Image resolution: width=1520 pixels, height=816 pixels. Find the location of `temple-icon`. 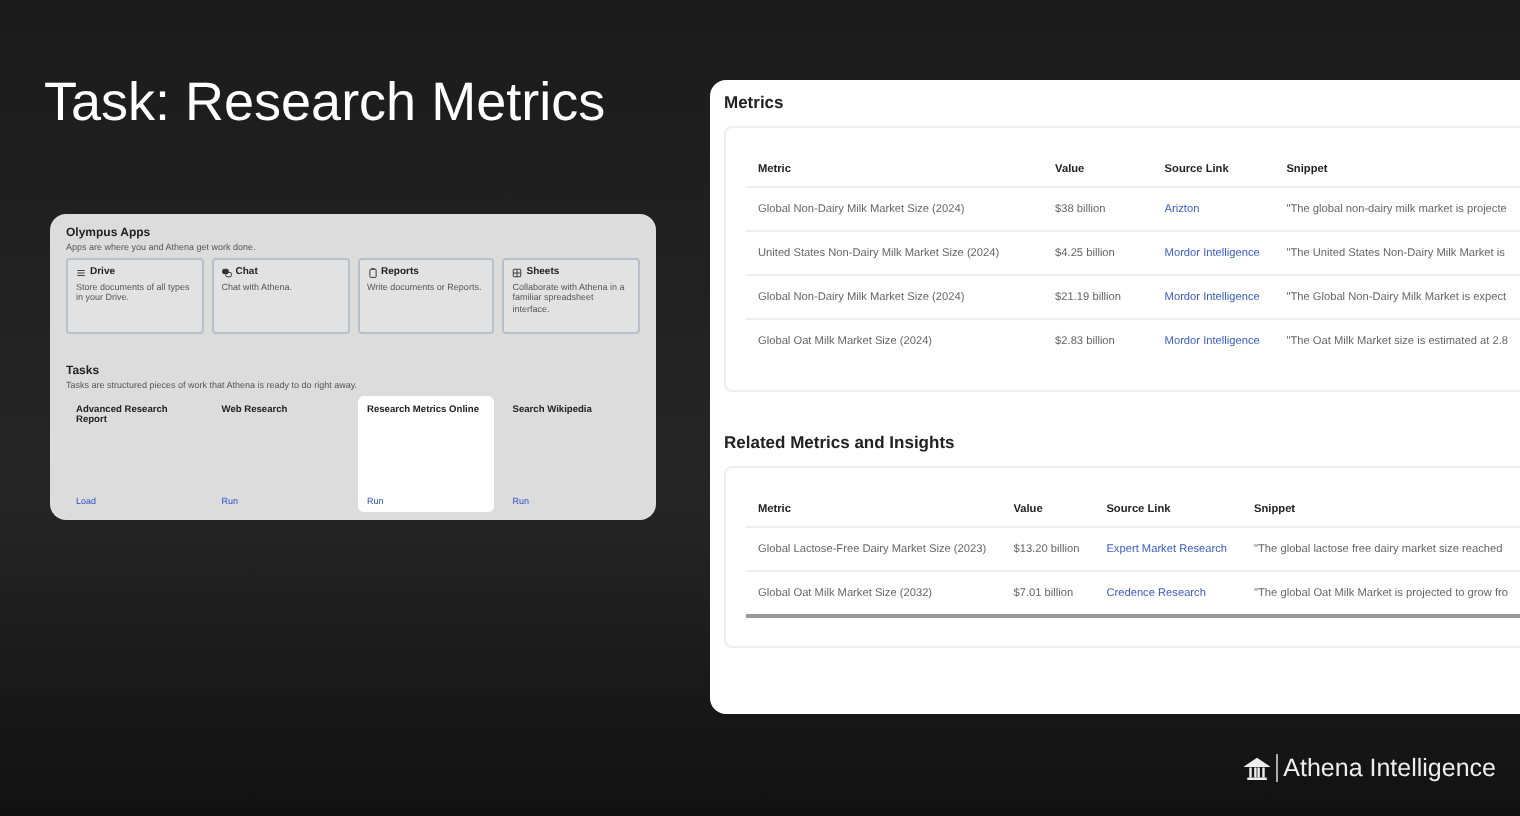

temple-icon is located at coordinates (1256, 768).